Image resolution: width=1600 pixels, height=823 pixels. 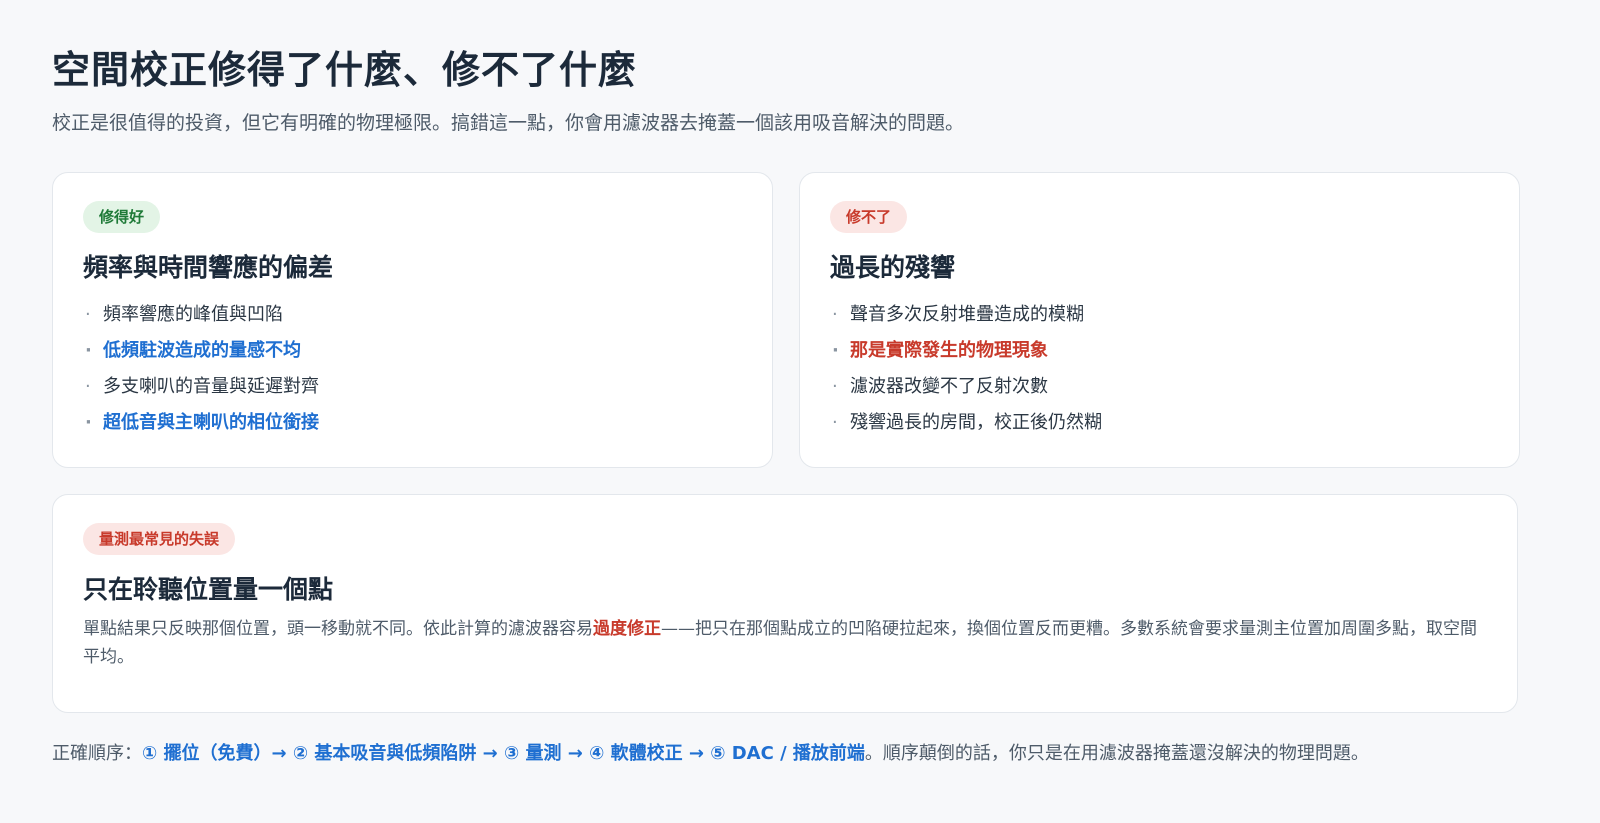 I want to click on page-title: 空間校正修得了什麼、修不了什麼, so click(x=345, y=70).